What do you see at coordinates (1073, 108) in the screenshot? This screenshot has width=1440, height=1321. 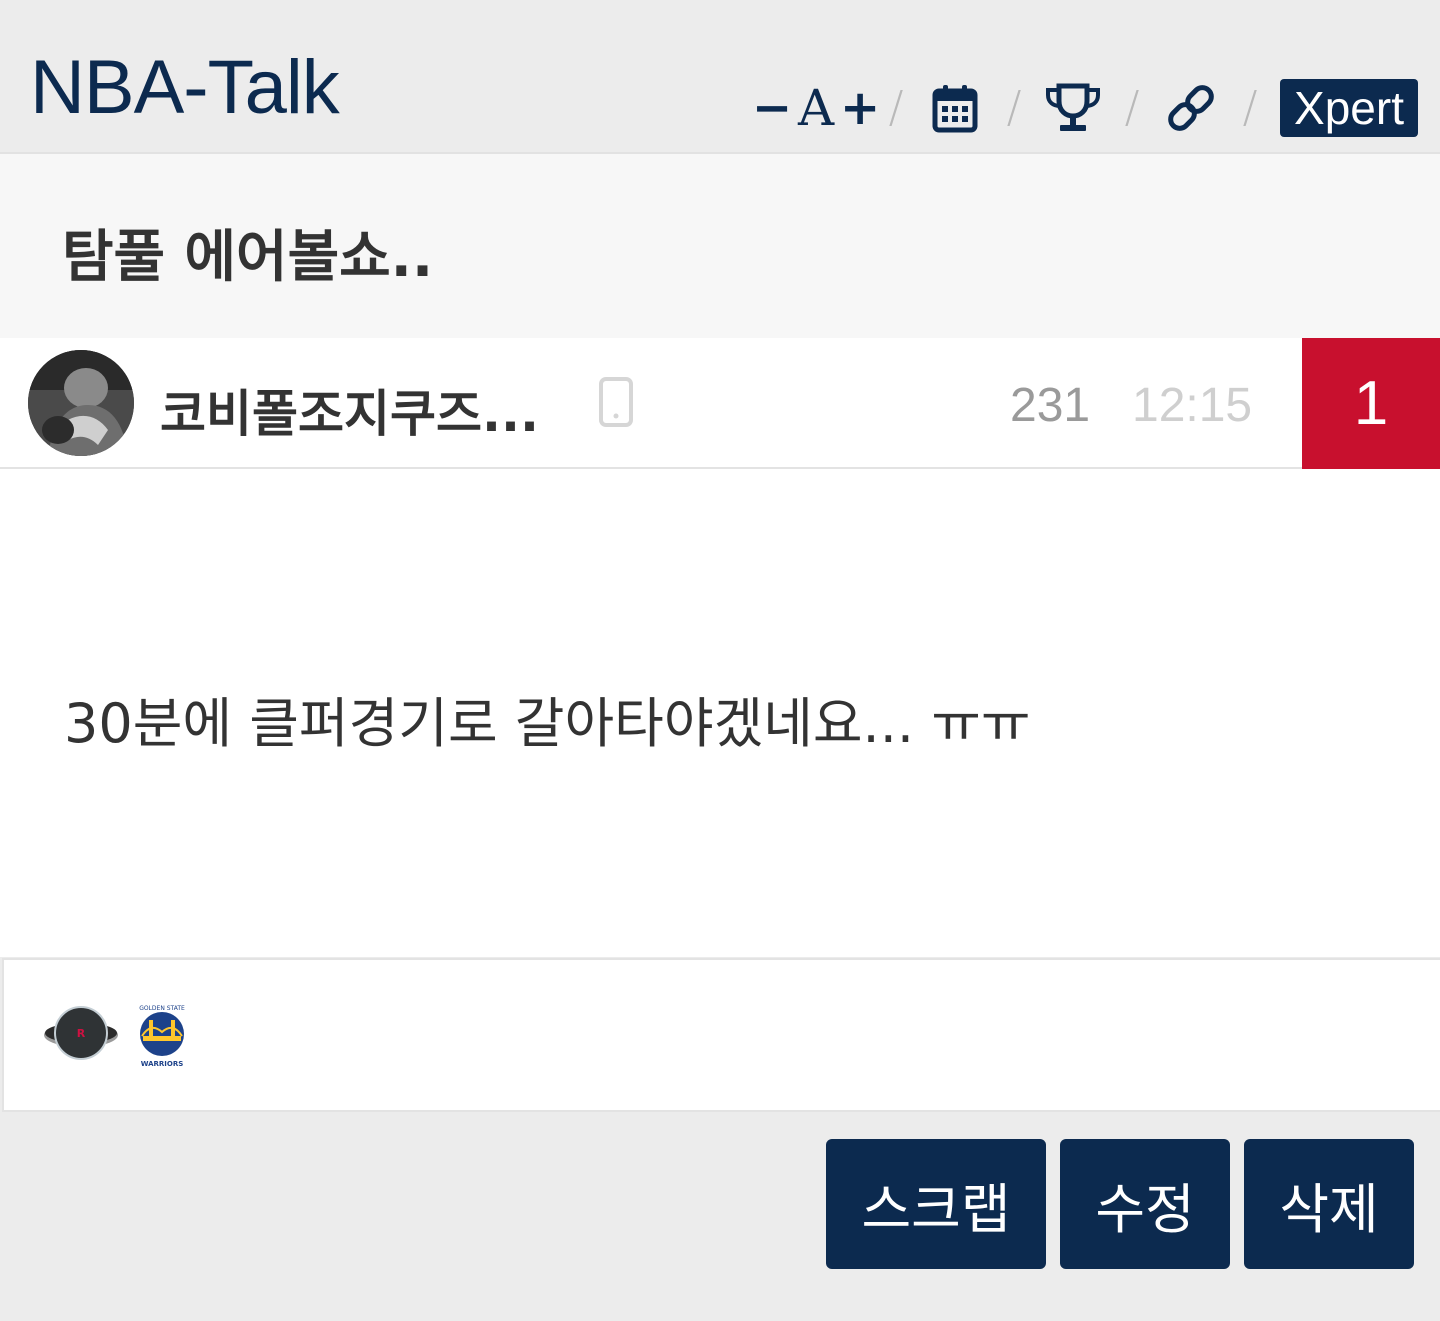 I see `trophy-icon` at bounding box center [1073, 108].